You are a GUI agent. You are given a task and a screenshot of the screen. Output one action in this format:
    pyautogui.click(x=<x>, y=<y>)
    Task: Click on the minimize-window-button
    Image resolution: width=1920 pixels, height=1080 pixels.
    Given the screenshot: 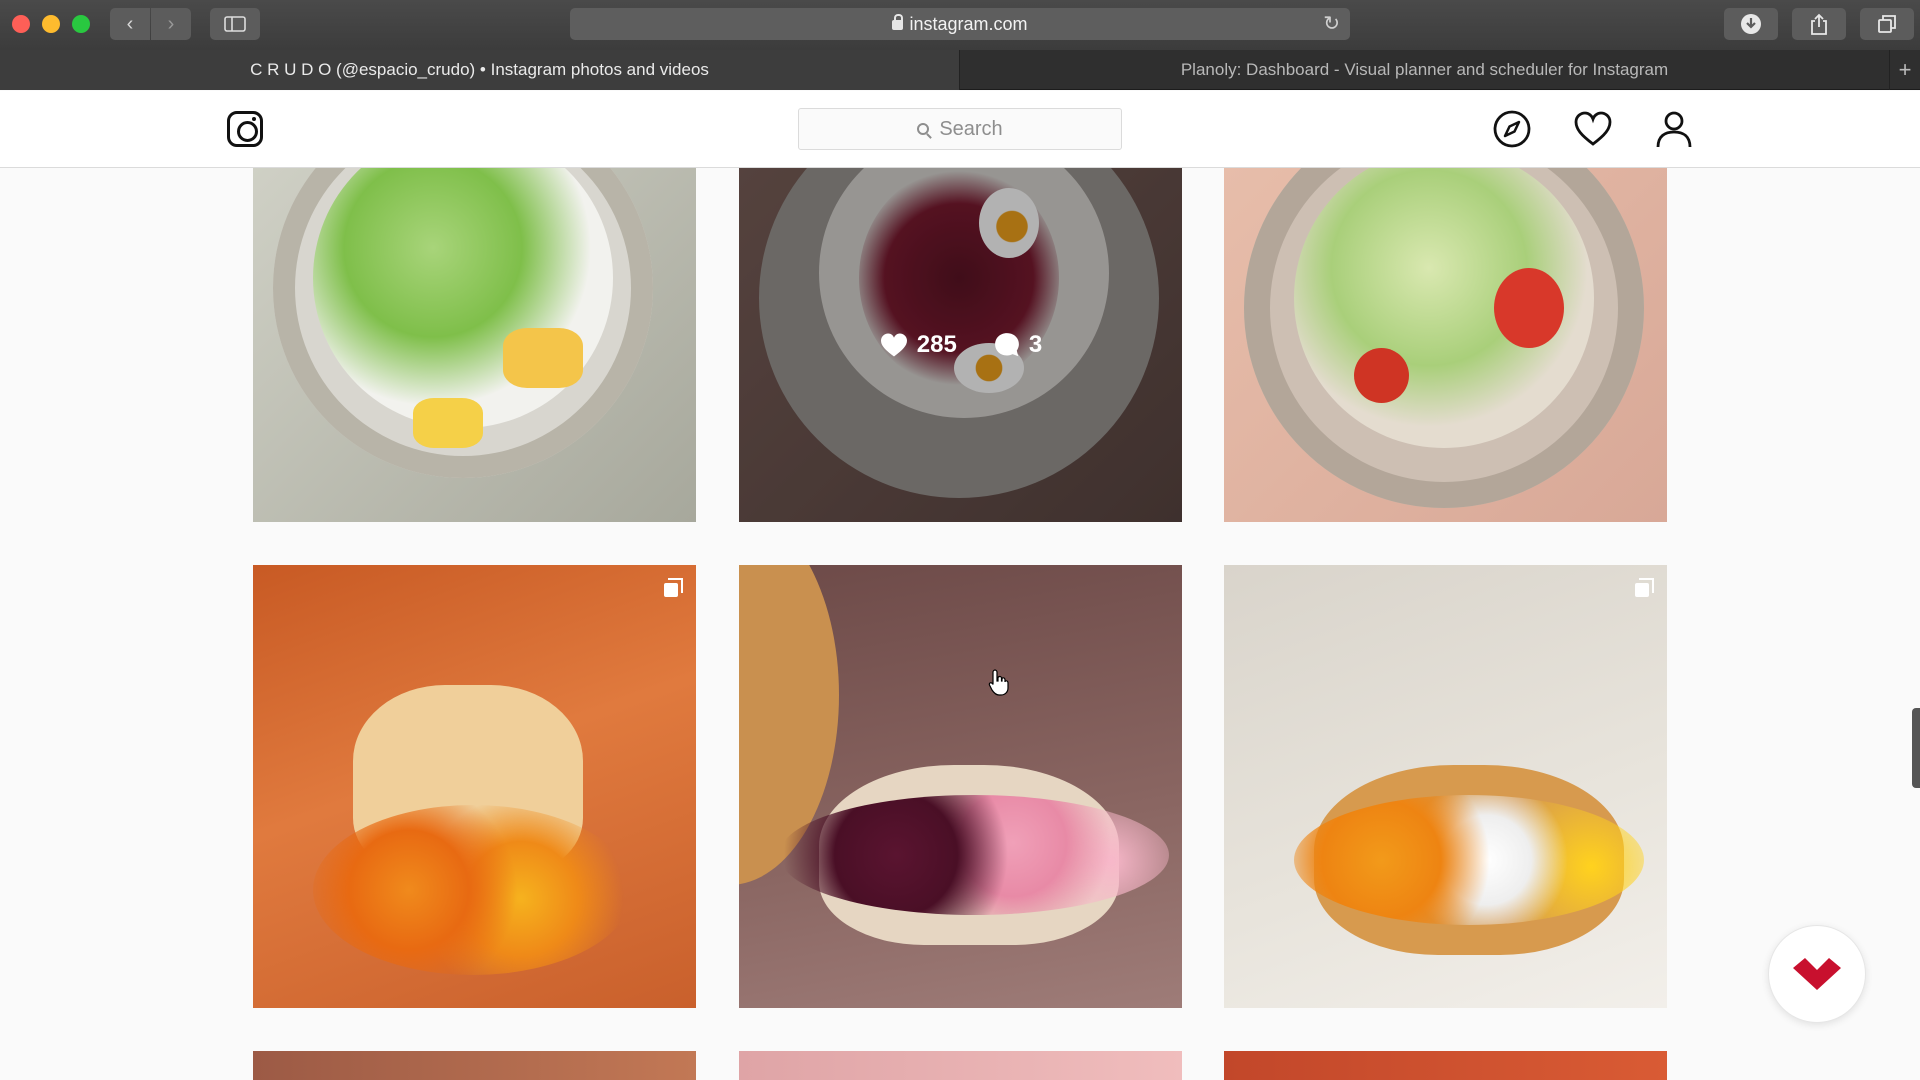 What is the action you would take?
    pyautogui.click(x=51, y=24)
    